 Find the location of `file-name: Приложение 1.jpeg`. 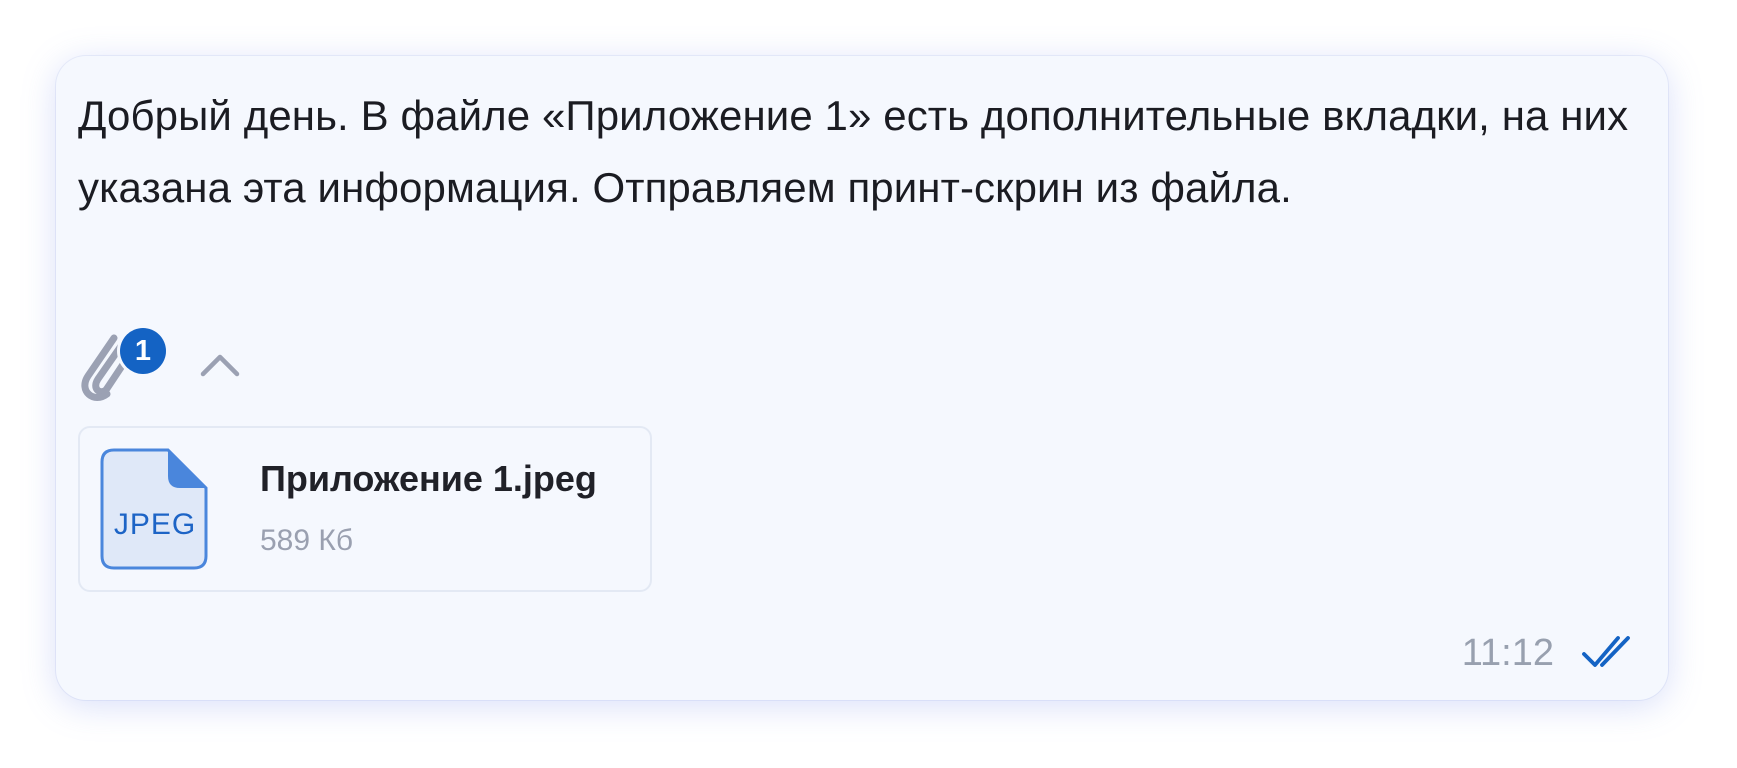

file-name: Приложение 1.jpeg is located at coordinates (428, 478).